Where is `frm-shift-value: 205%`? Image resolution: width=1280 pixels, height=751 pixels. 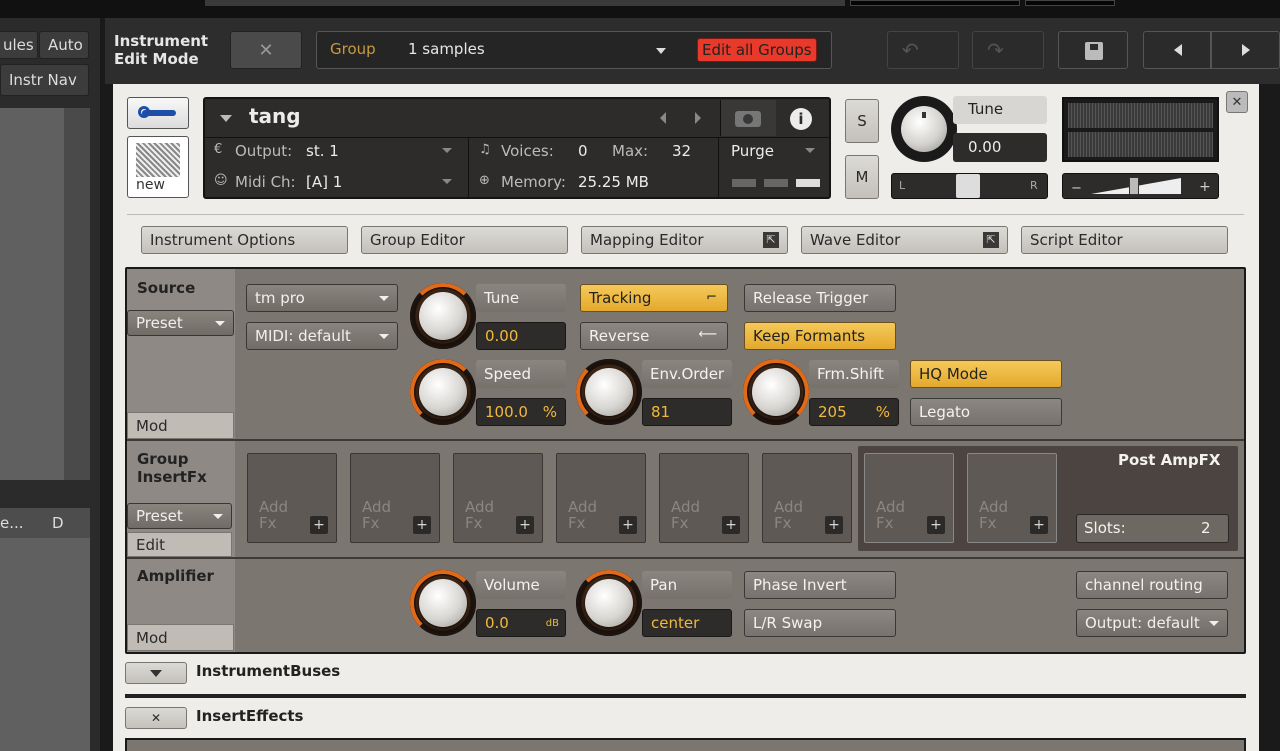
frm-shift-value: 205% is located at coordinates (854, 412).